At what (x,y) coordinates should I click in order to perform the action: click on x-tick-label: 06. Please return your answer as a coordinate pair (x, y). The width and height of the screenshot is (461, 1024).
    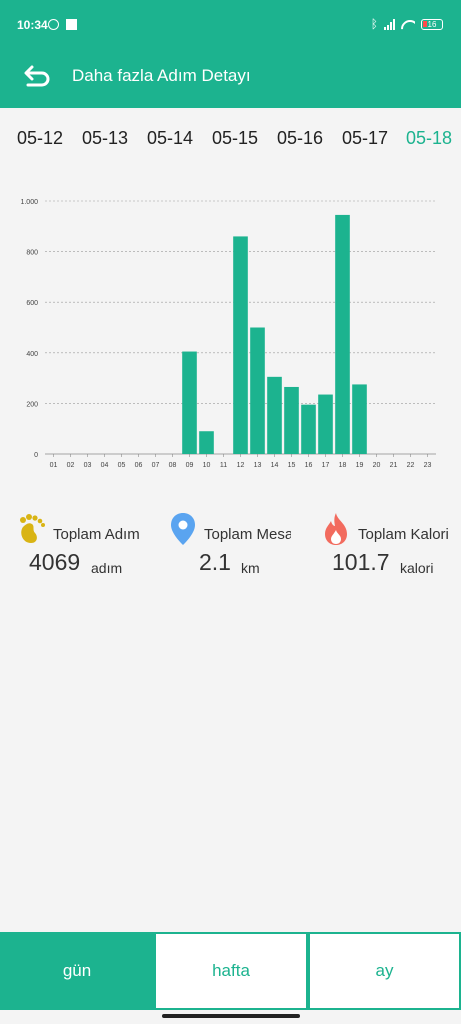
    Looking at the image, I should click on (139, 465).